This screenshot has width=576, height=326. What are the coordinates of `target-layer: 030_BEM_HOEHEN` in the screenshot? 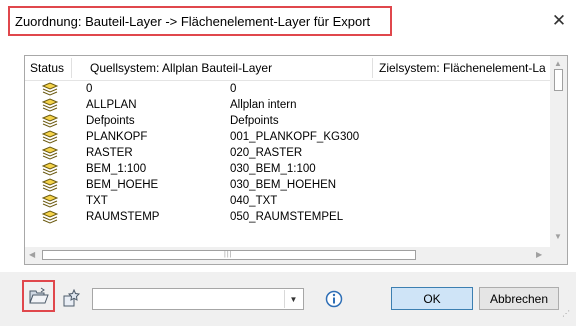 It's located at (283, 185).